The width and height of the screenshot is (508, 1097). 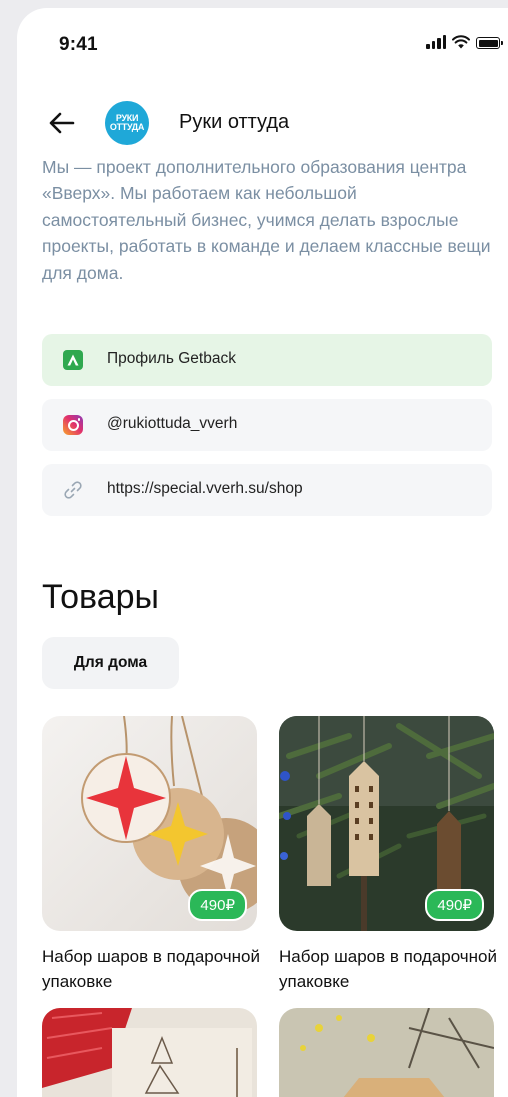 I want to click on products-section-title: Товары, so click(x=100, y=597).